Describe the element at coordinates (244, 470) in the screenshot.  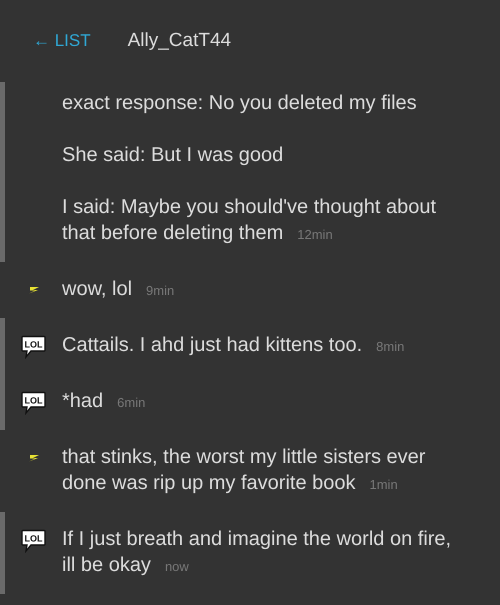
I see `message-text: that stinks, the worst my little sisters ever done was rip up my favorite book 1min` at that location.